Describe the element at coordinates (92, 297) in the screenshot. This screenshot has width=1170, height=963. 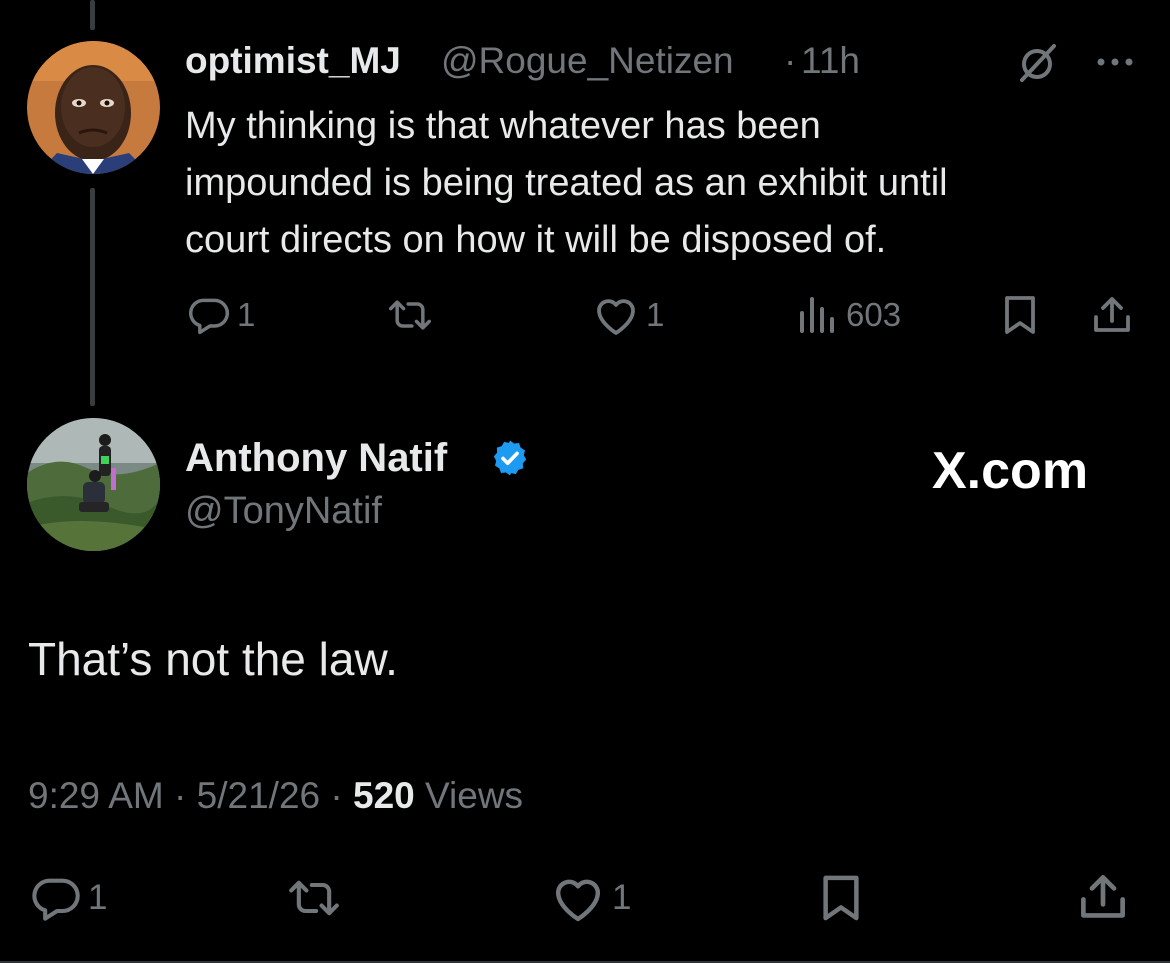
I see `thread-line-connector` at that location.